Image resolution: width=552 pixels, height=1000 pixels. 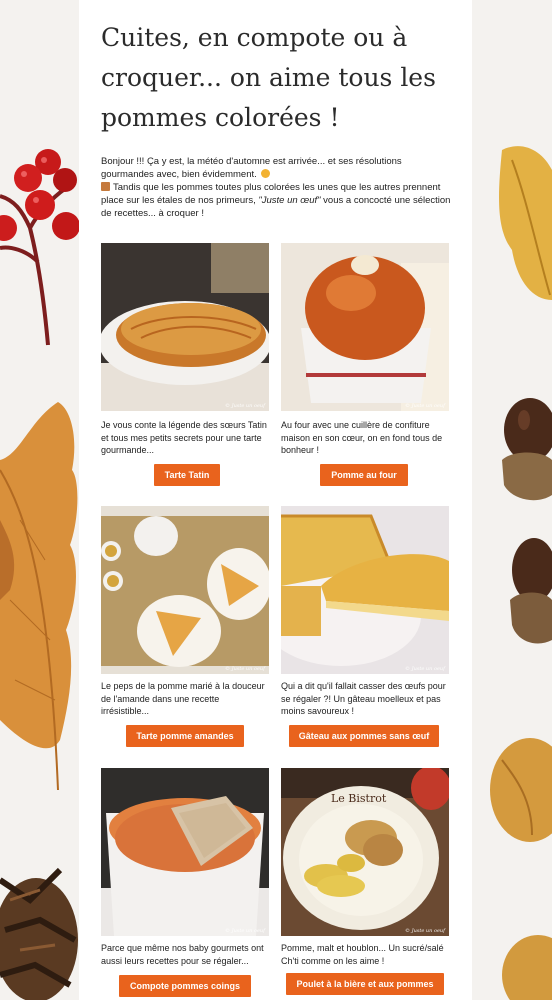 What do you see at coordinates (512, 500) in the screenshot?
I see `right-autumn-decoration` at bounding box center [512, 500].